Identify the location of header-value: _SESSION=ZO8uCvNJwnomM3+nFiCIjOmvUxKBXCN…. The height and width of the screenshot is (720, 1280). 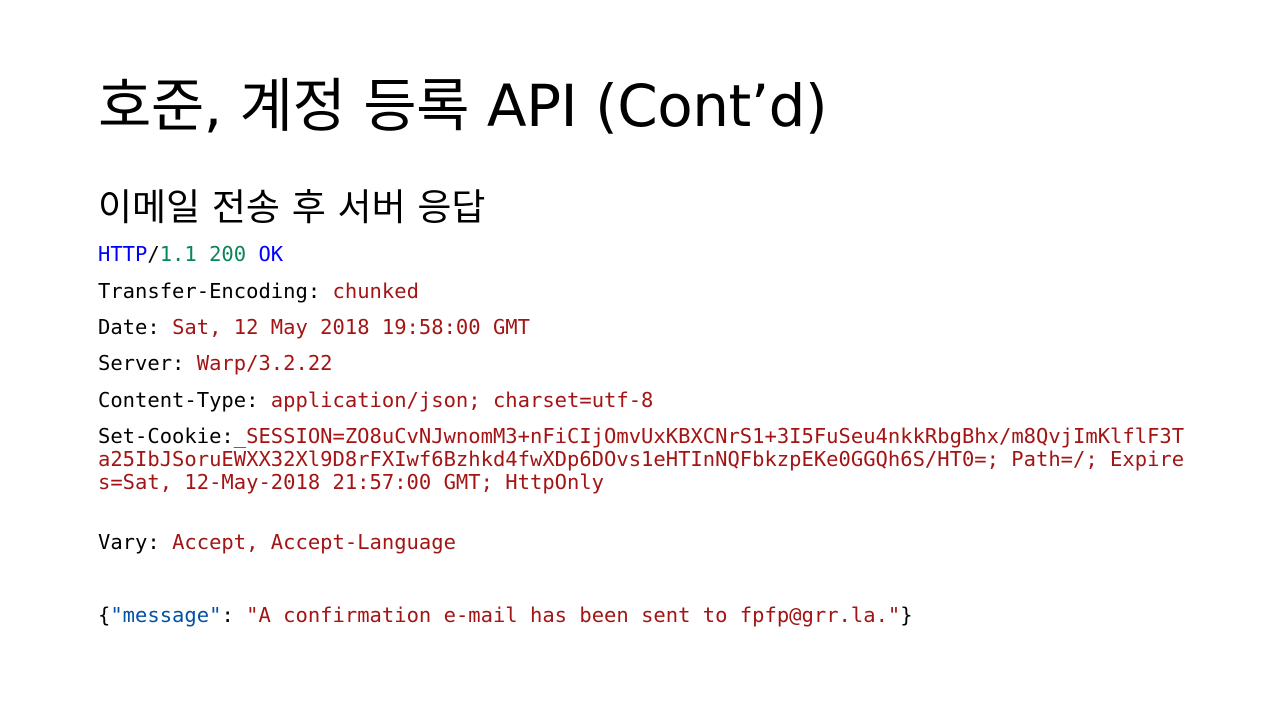
(641, 459).